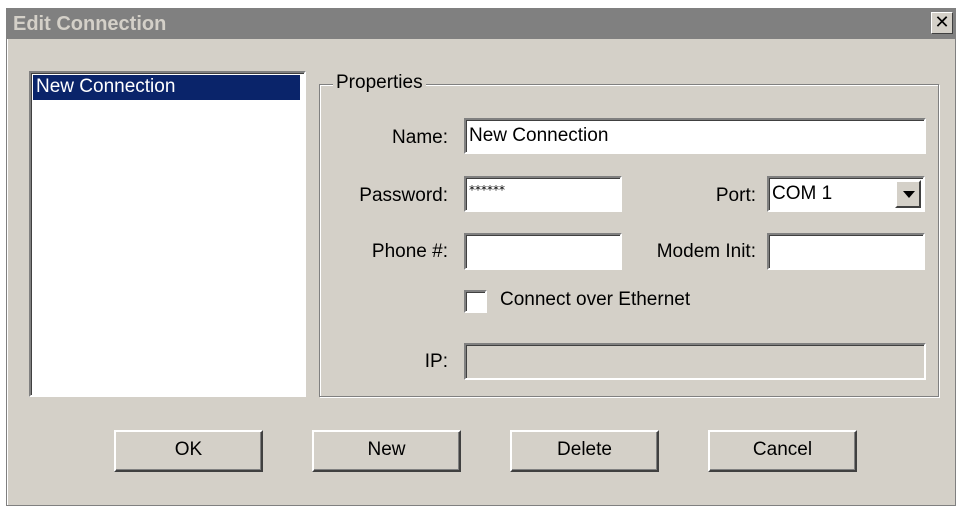 This screenshot has width=961, height=512. I want to click on title-bar: Edit Connection ✕, so click(481, 24).